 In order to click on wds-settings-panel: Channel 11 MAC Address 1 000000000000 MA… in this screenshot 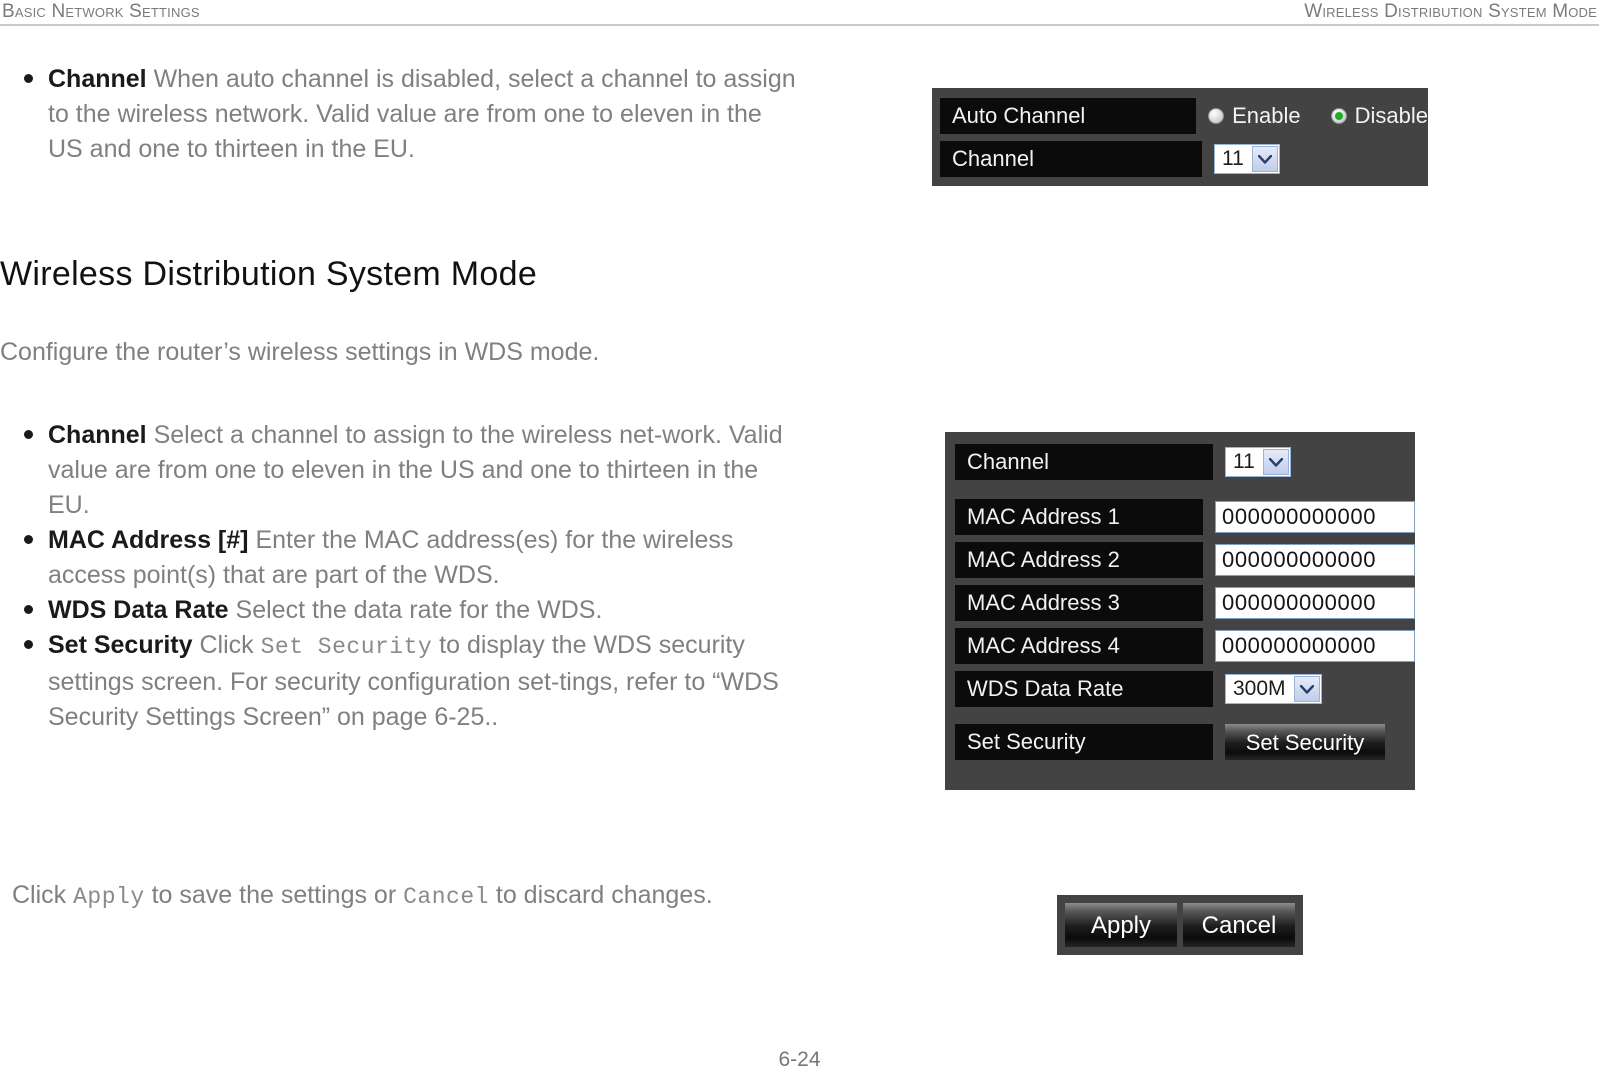, I will do `click(1180, 611)`.